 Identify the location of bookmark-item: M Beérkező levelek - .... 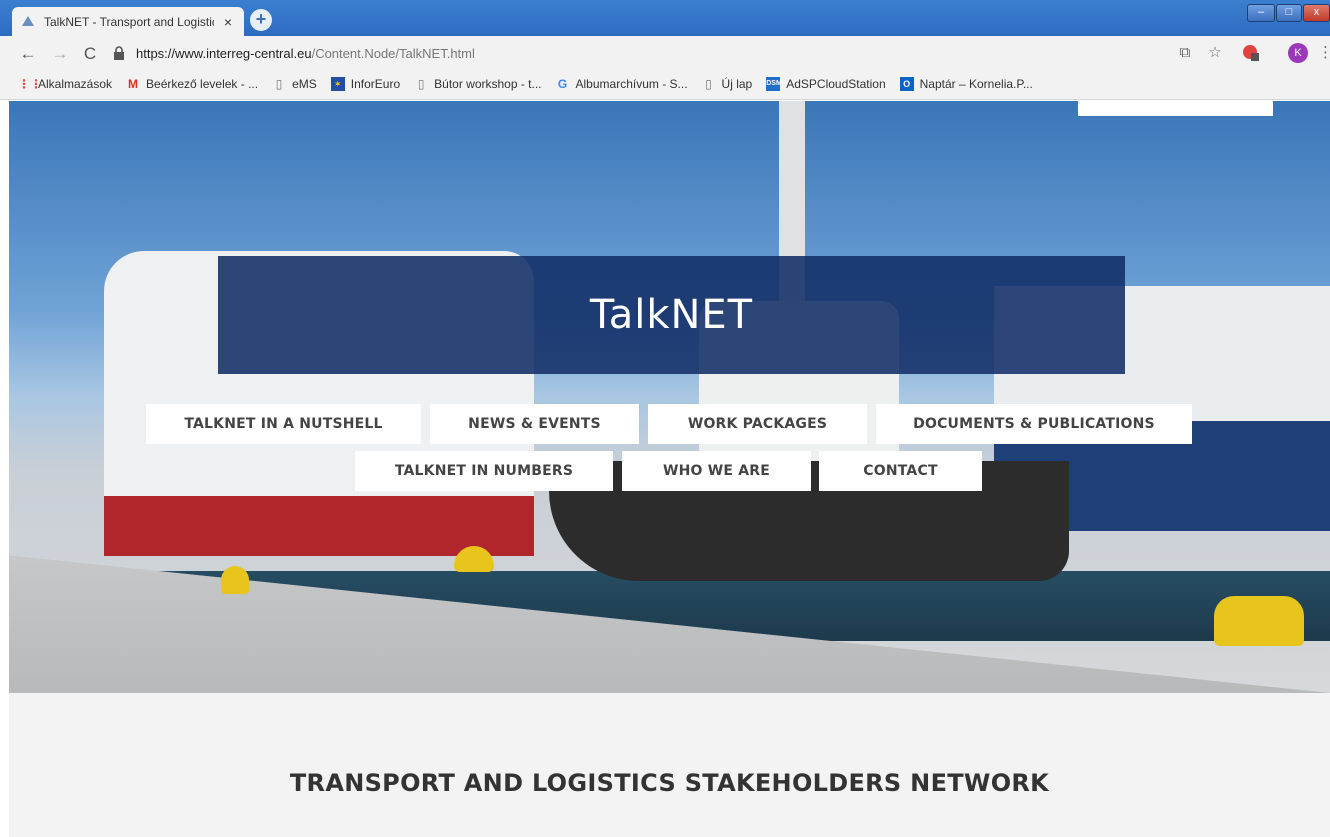
(192, 84).